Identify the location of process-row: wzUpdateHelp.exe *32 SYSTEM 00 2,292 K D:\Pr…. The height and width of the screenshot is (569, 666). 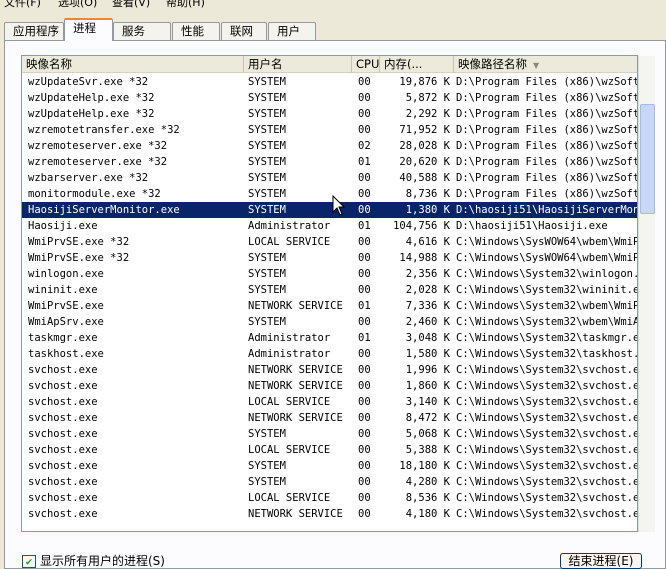
(329, 114).